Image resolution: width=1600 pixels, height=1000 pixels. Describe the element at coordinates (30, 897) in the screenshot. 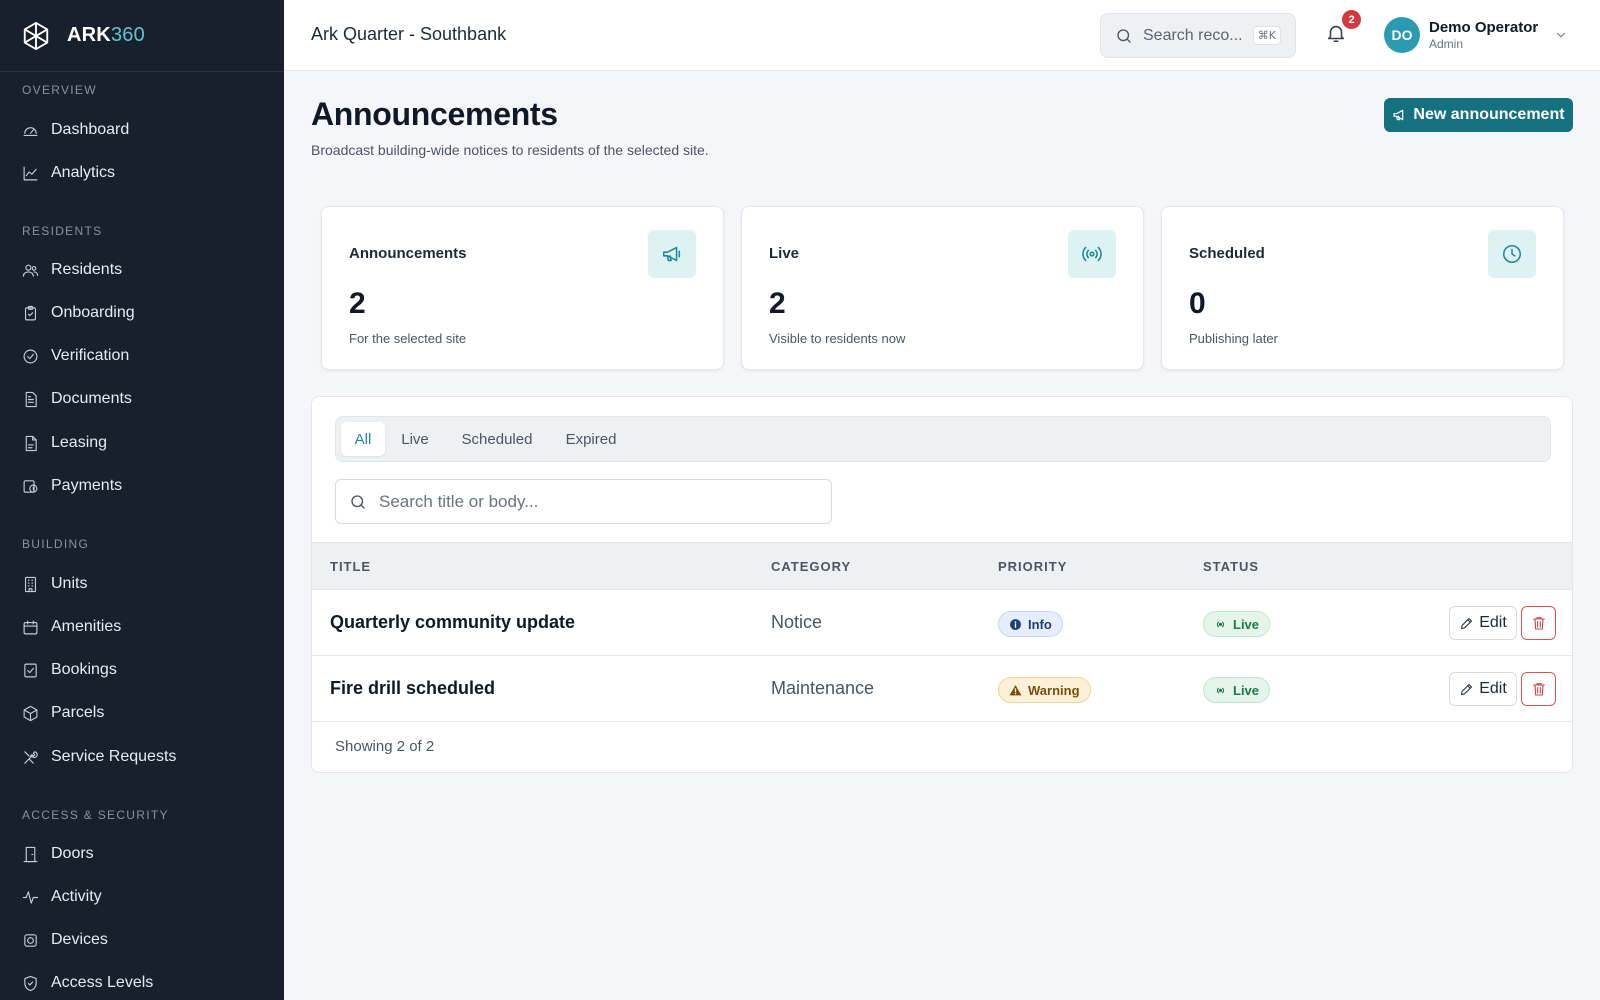

I see `activity-icon` at that location.